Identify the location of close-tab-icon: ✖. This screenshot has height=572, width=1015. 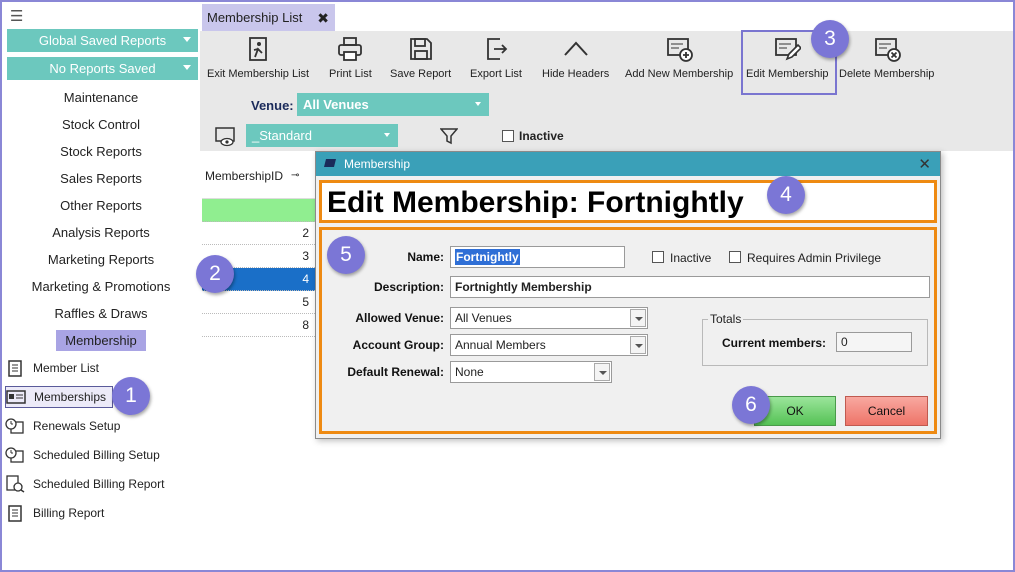
(323, 18).